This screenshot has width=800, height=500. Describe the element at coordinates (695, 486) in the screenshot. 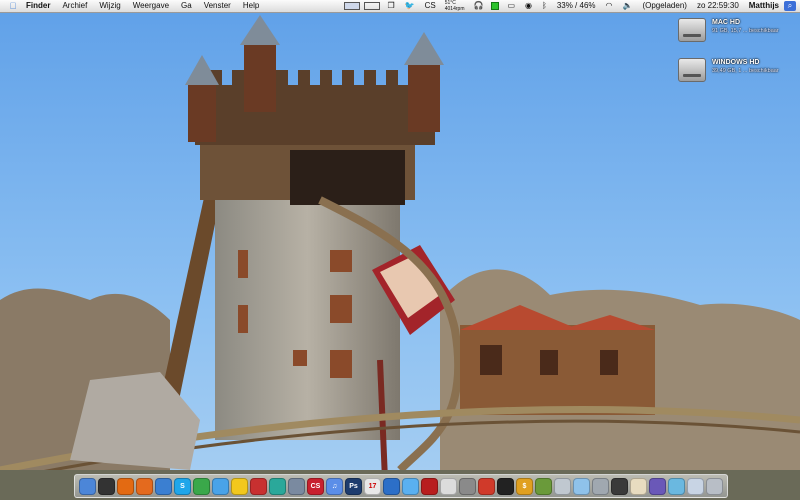

I see `dock-downloads-stack-icon` at that location.